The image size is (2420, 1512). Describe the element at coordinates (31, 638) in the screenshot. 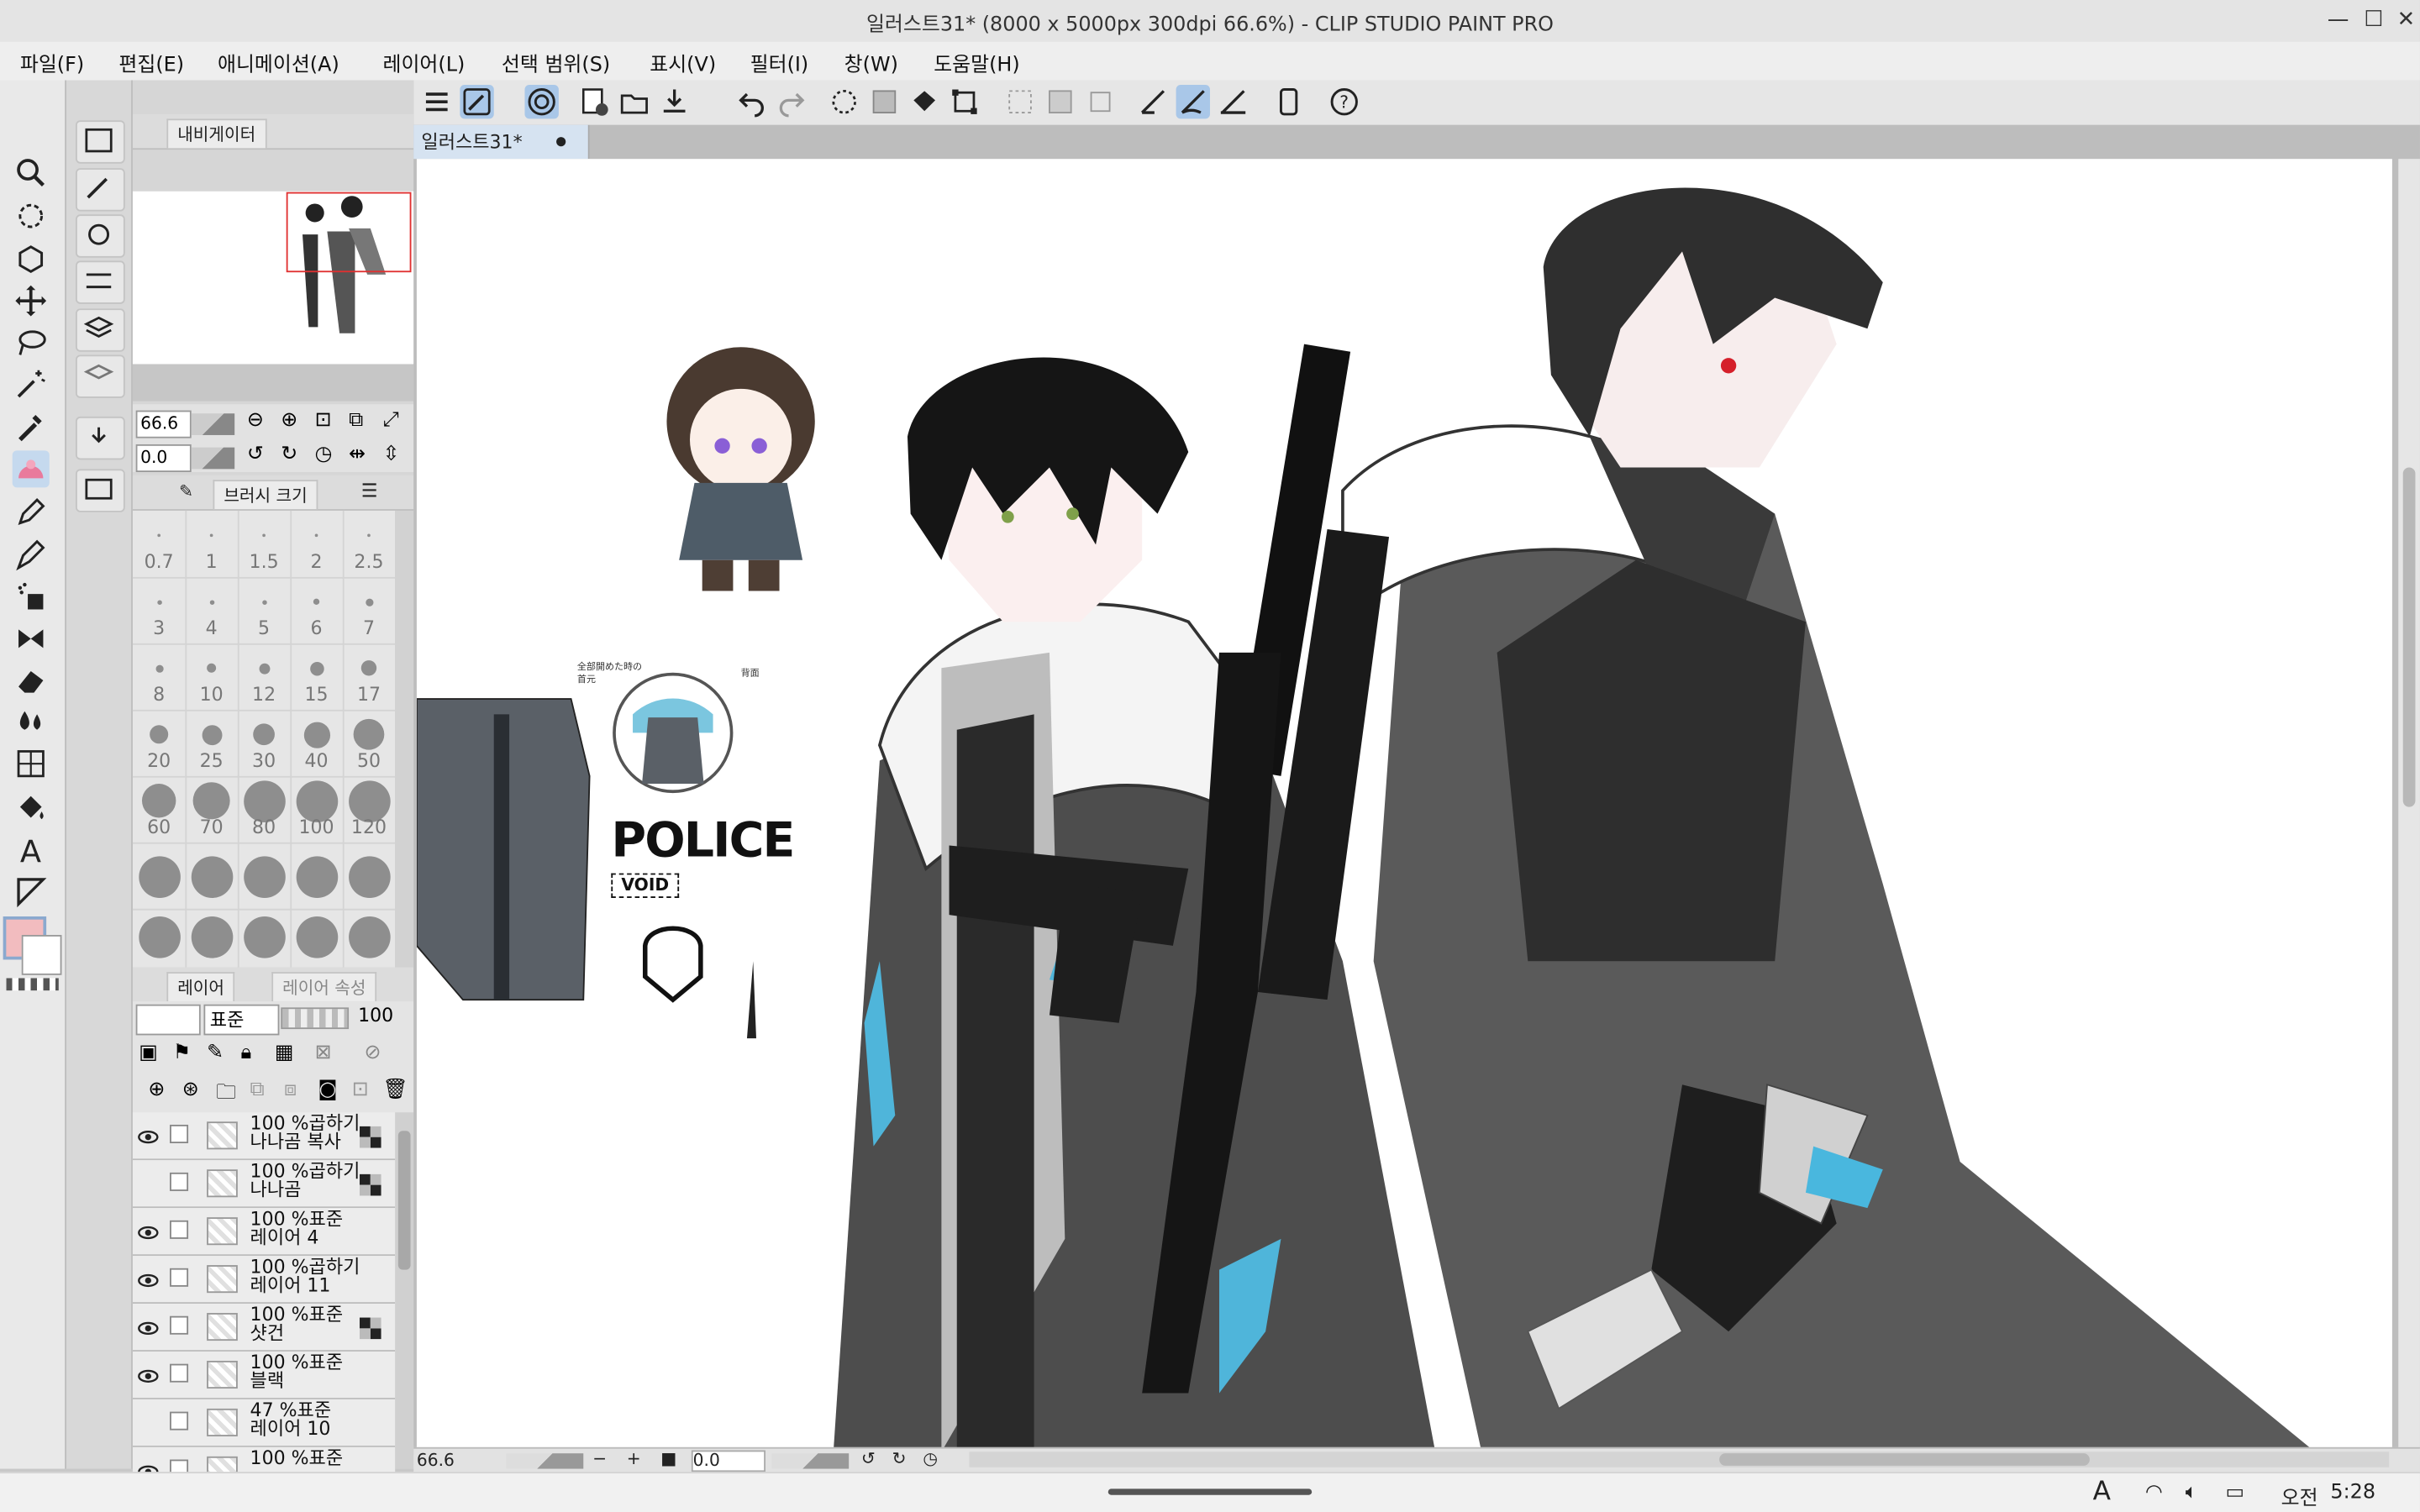

I see `decoration-ribbon-icon` at that location.